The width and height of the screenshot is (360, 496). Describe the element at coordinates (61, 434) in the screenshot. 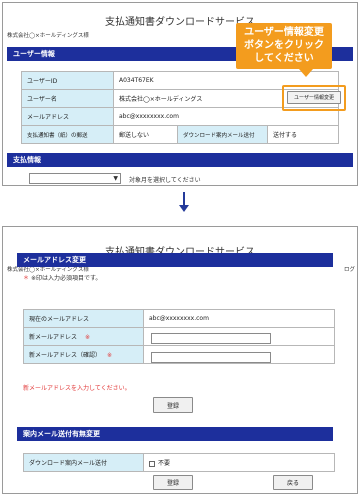

I see `mail-notify-section-title: 案内メール送付有無変更` at that location.